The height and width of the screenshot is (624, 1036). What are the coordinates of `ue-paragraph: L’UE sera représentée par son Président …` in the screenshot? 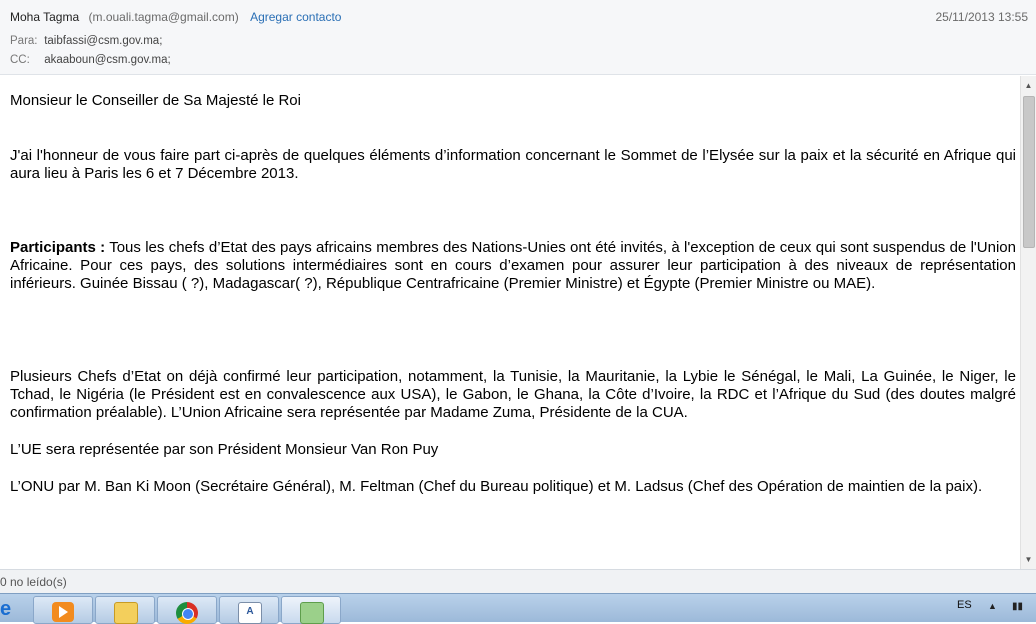 It's located at (224, 449).